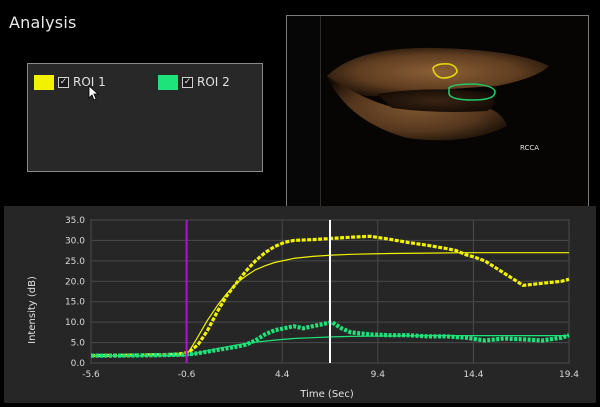 Image resolution: width=600 pixels, height=407 pixels. What do you see at coordinates (326, 394) in the screenshot?
I see `x-axis-label: Time (Sec)` at bounding box center [326, 394].